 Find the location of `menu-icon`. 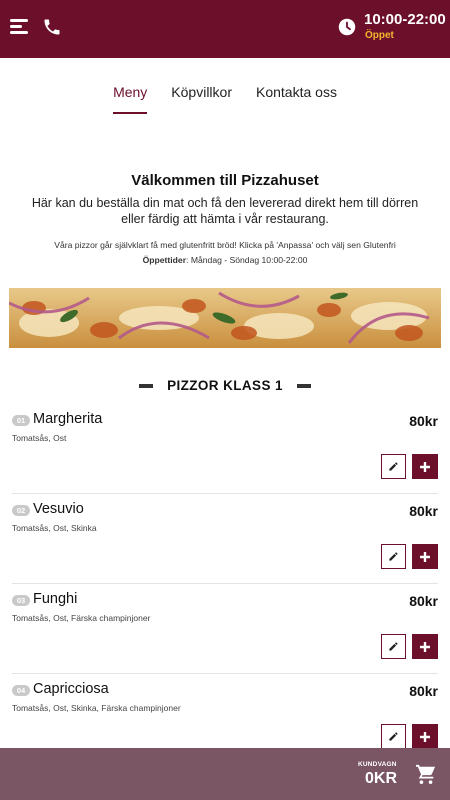

menu-icon is located at coordinates (20, 29).